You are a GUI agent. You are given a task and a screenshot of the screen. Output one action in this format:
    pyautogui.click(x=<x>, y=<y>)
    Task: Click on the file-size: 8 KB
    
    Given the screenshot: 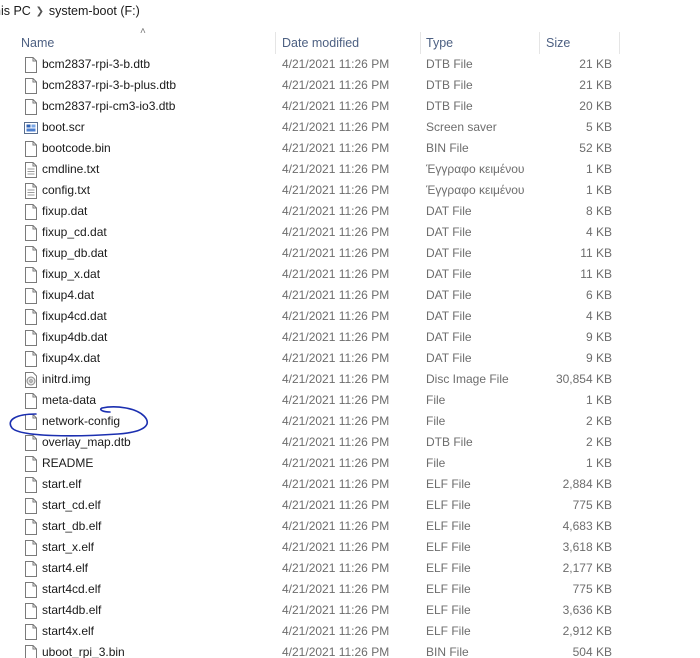 What is the action you would take?
    pyautogui.click(x=598, y=211)
    